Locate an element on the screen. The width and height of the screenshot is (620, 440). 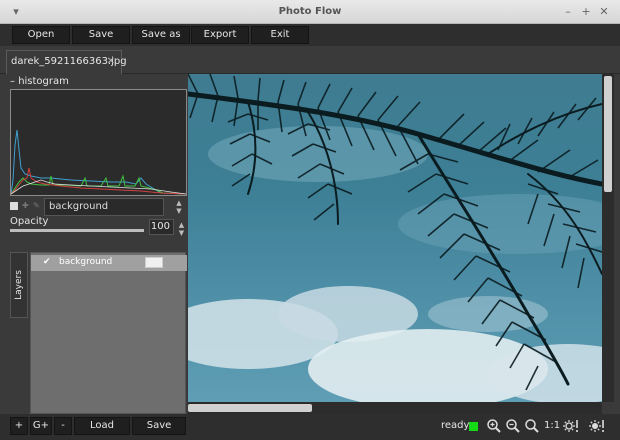
horizontal-scrollbar is located at coordinates (395, 408).